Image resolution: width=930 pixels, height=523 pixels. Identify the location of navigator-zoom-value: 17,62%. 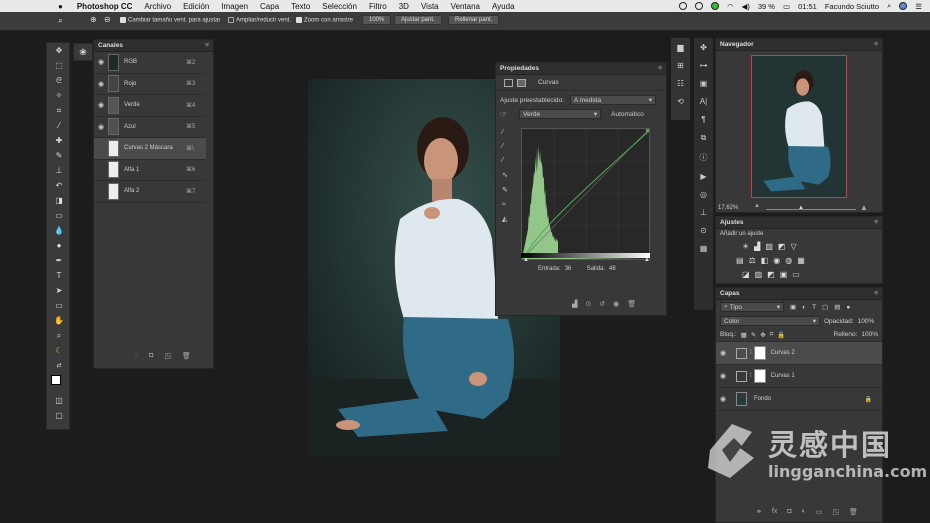
(728, 208).